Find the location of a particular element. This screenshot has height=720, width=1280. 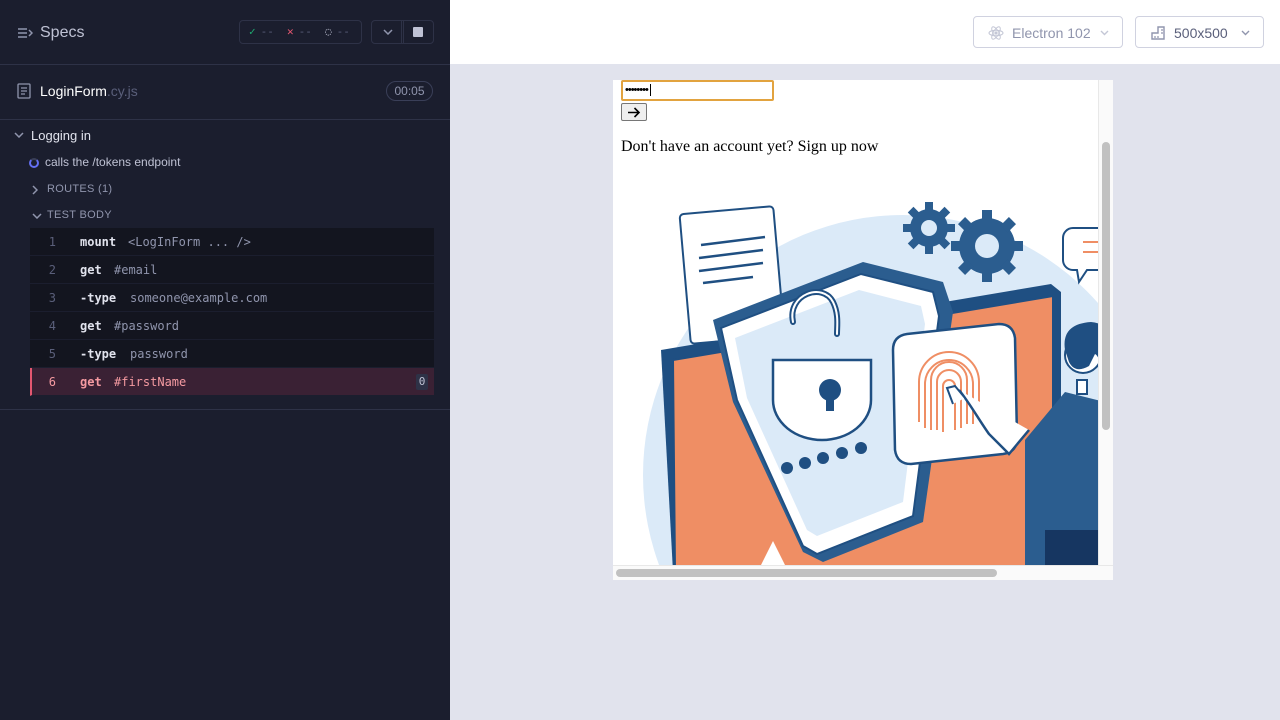

spec-file-basename: LoginForm is located at coordinates (73, 91).